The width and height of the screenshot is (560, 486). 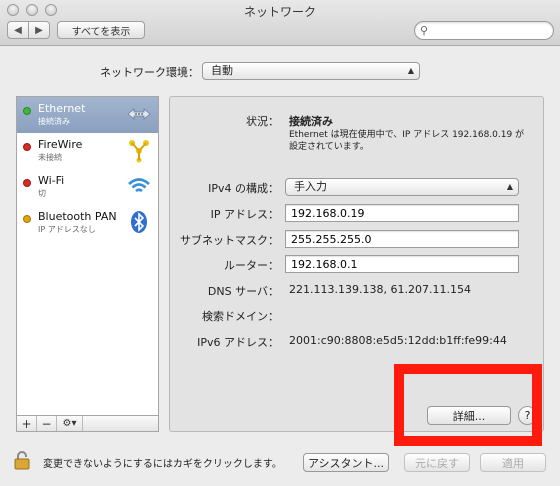 I want to click on highlight-annotation, so click(x=468, y=405).